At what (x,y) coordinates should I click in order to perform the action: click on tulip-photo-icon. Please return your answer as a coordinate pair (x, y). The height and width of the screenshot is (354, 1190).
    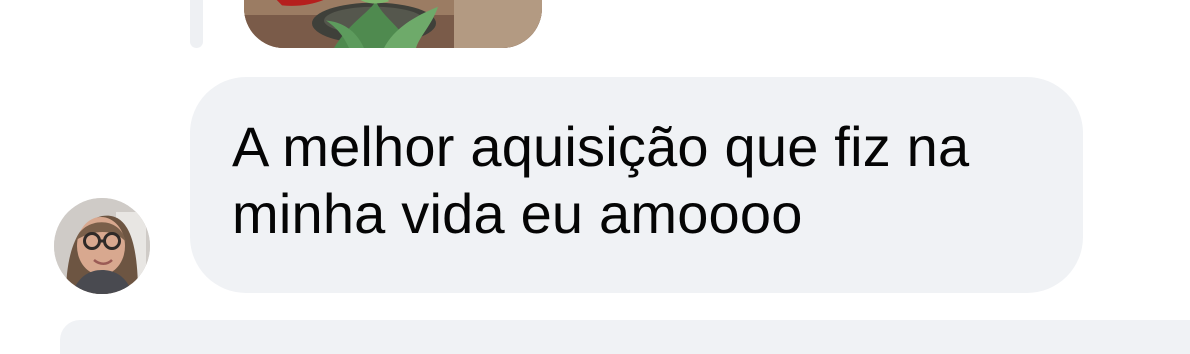
    Looking at the image, I should click on (393, 24).